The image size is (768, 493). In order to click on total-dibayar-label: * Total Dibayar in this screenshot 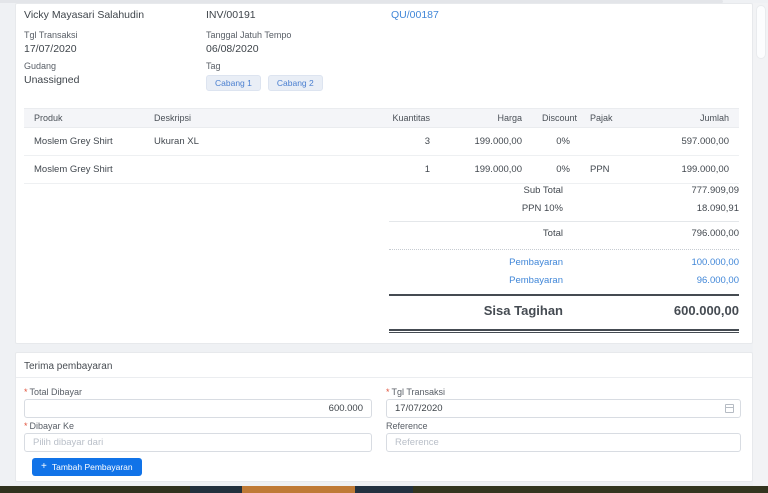, I will do `click(53, 392)`.